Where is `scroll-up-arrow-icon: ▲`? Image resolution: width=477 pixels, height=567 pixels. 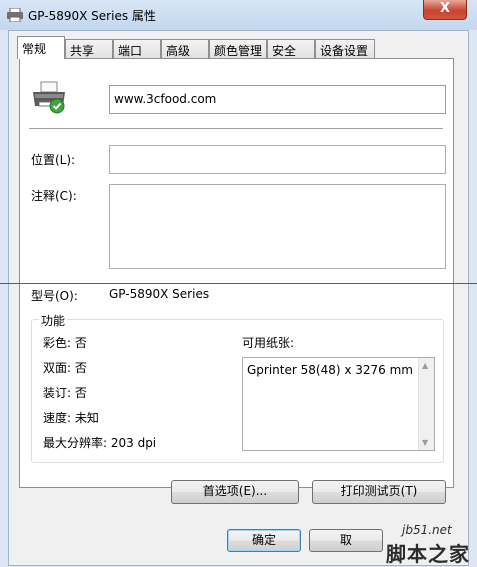
scroll-up-arrow-icon: ▲ is located at coordinates (425, 365).